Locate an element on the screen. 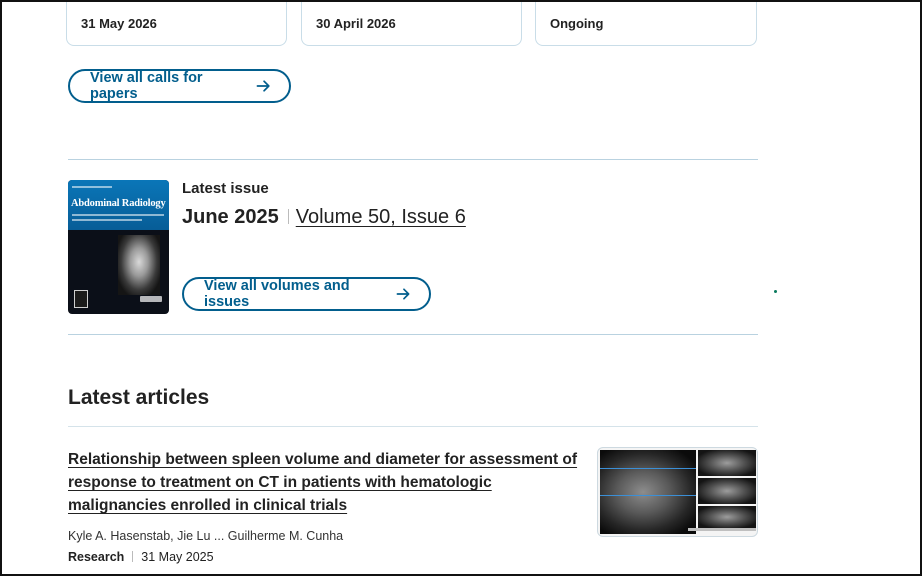 The image size is (922, 576). call-card: Ongoing is located at coordinates (646, 24).